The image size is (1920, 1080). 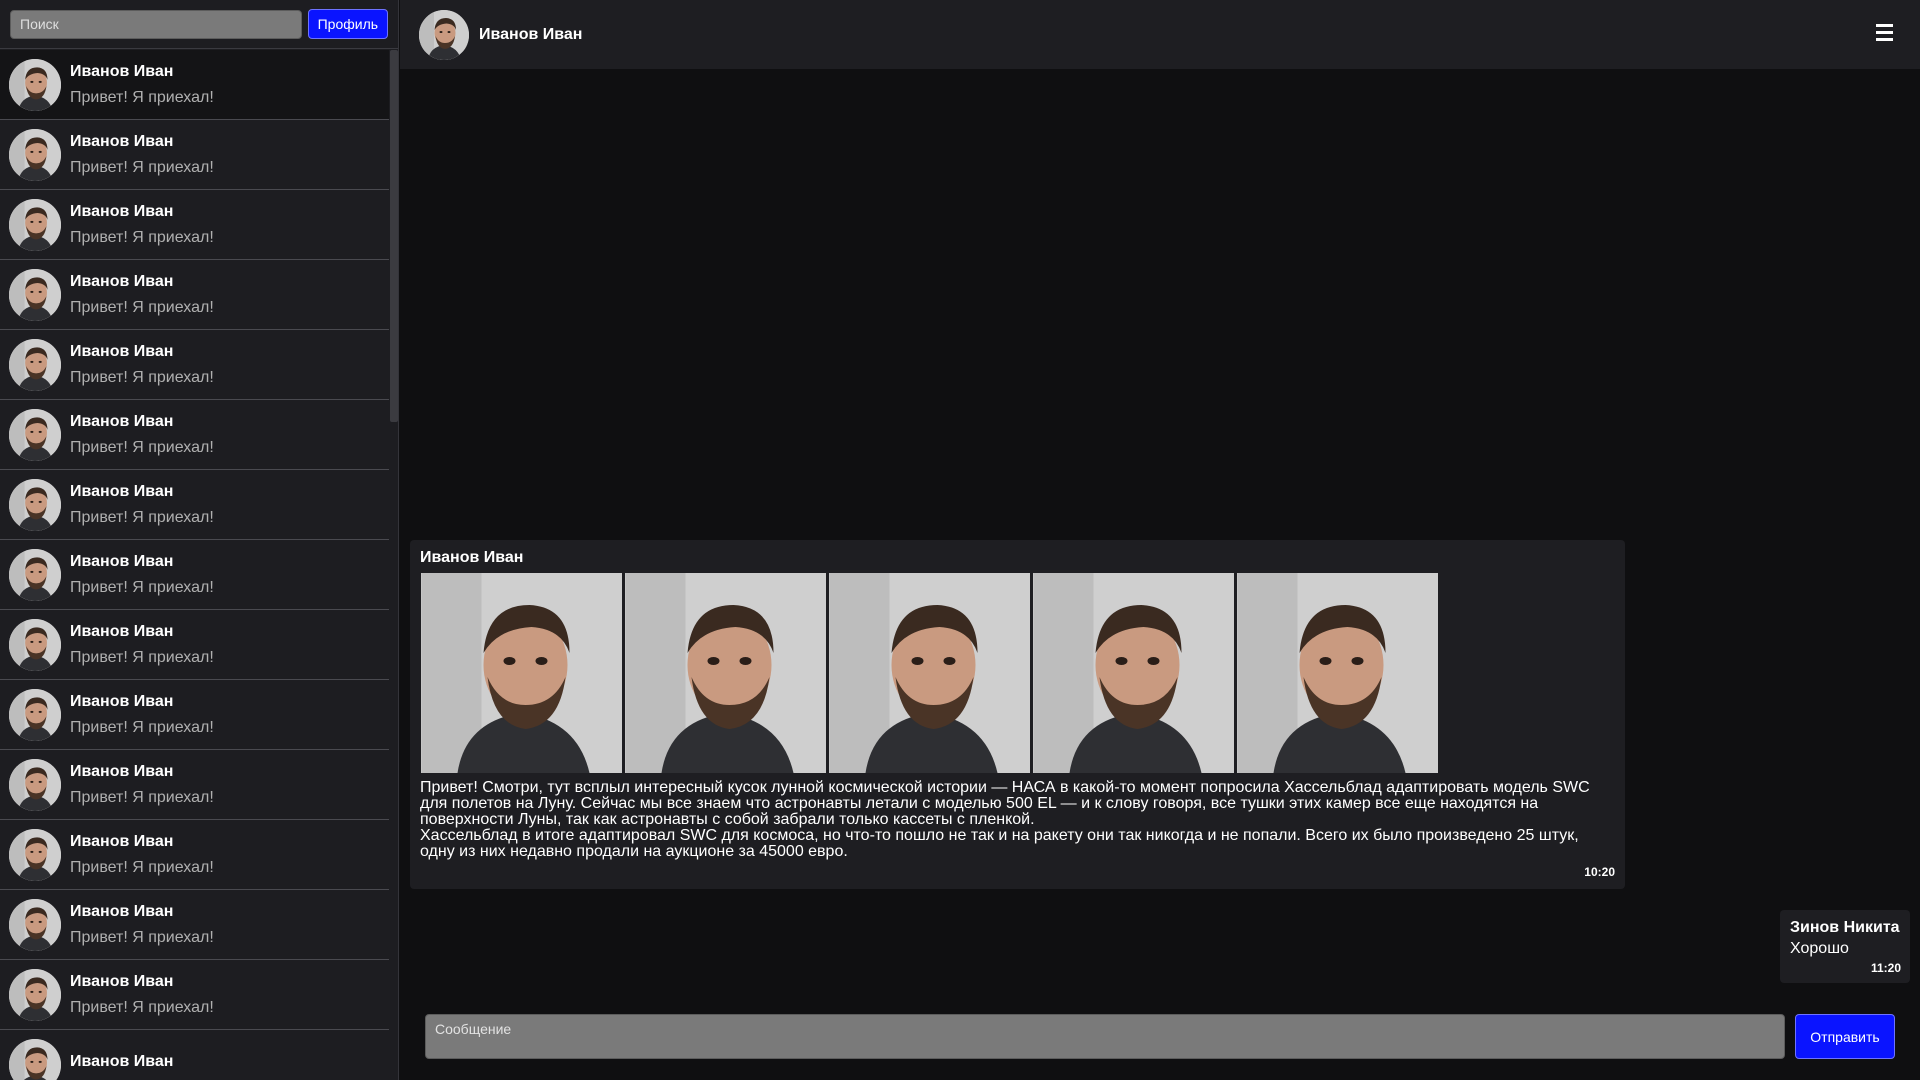 What do you see at coordinates (1160, 34) in the screenshot?
I see `chat-header: Иванов Иван` at bounding box center [1160, 34].